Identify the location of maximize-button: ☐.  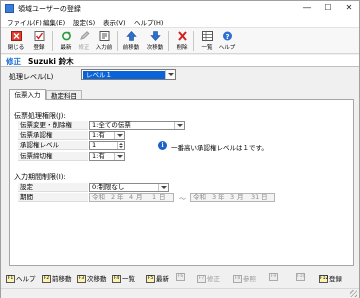
(328, 8).